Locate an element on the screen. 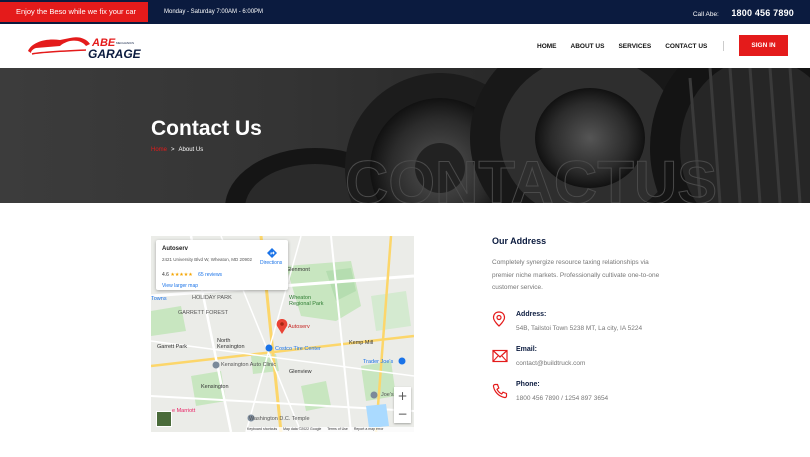 The image size is (810, 457). email-label: Email: is located at coordinates (527, 349).